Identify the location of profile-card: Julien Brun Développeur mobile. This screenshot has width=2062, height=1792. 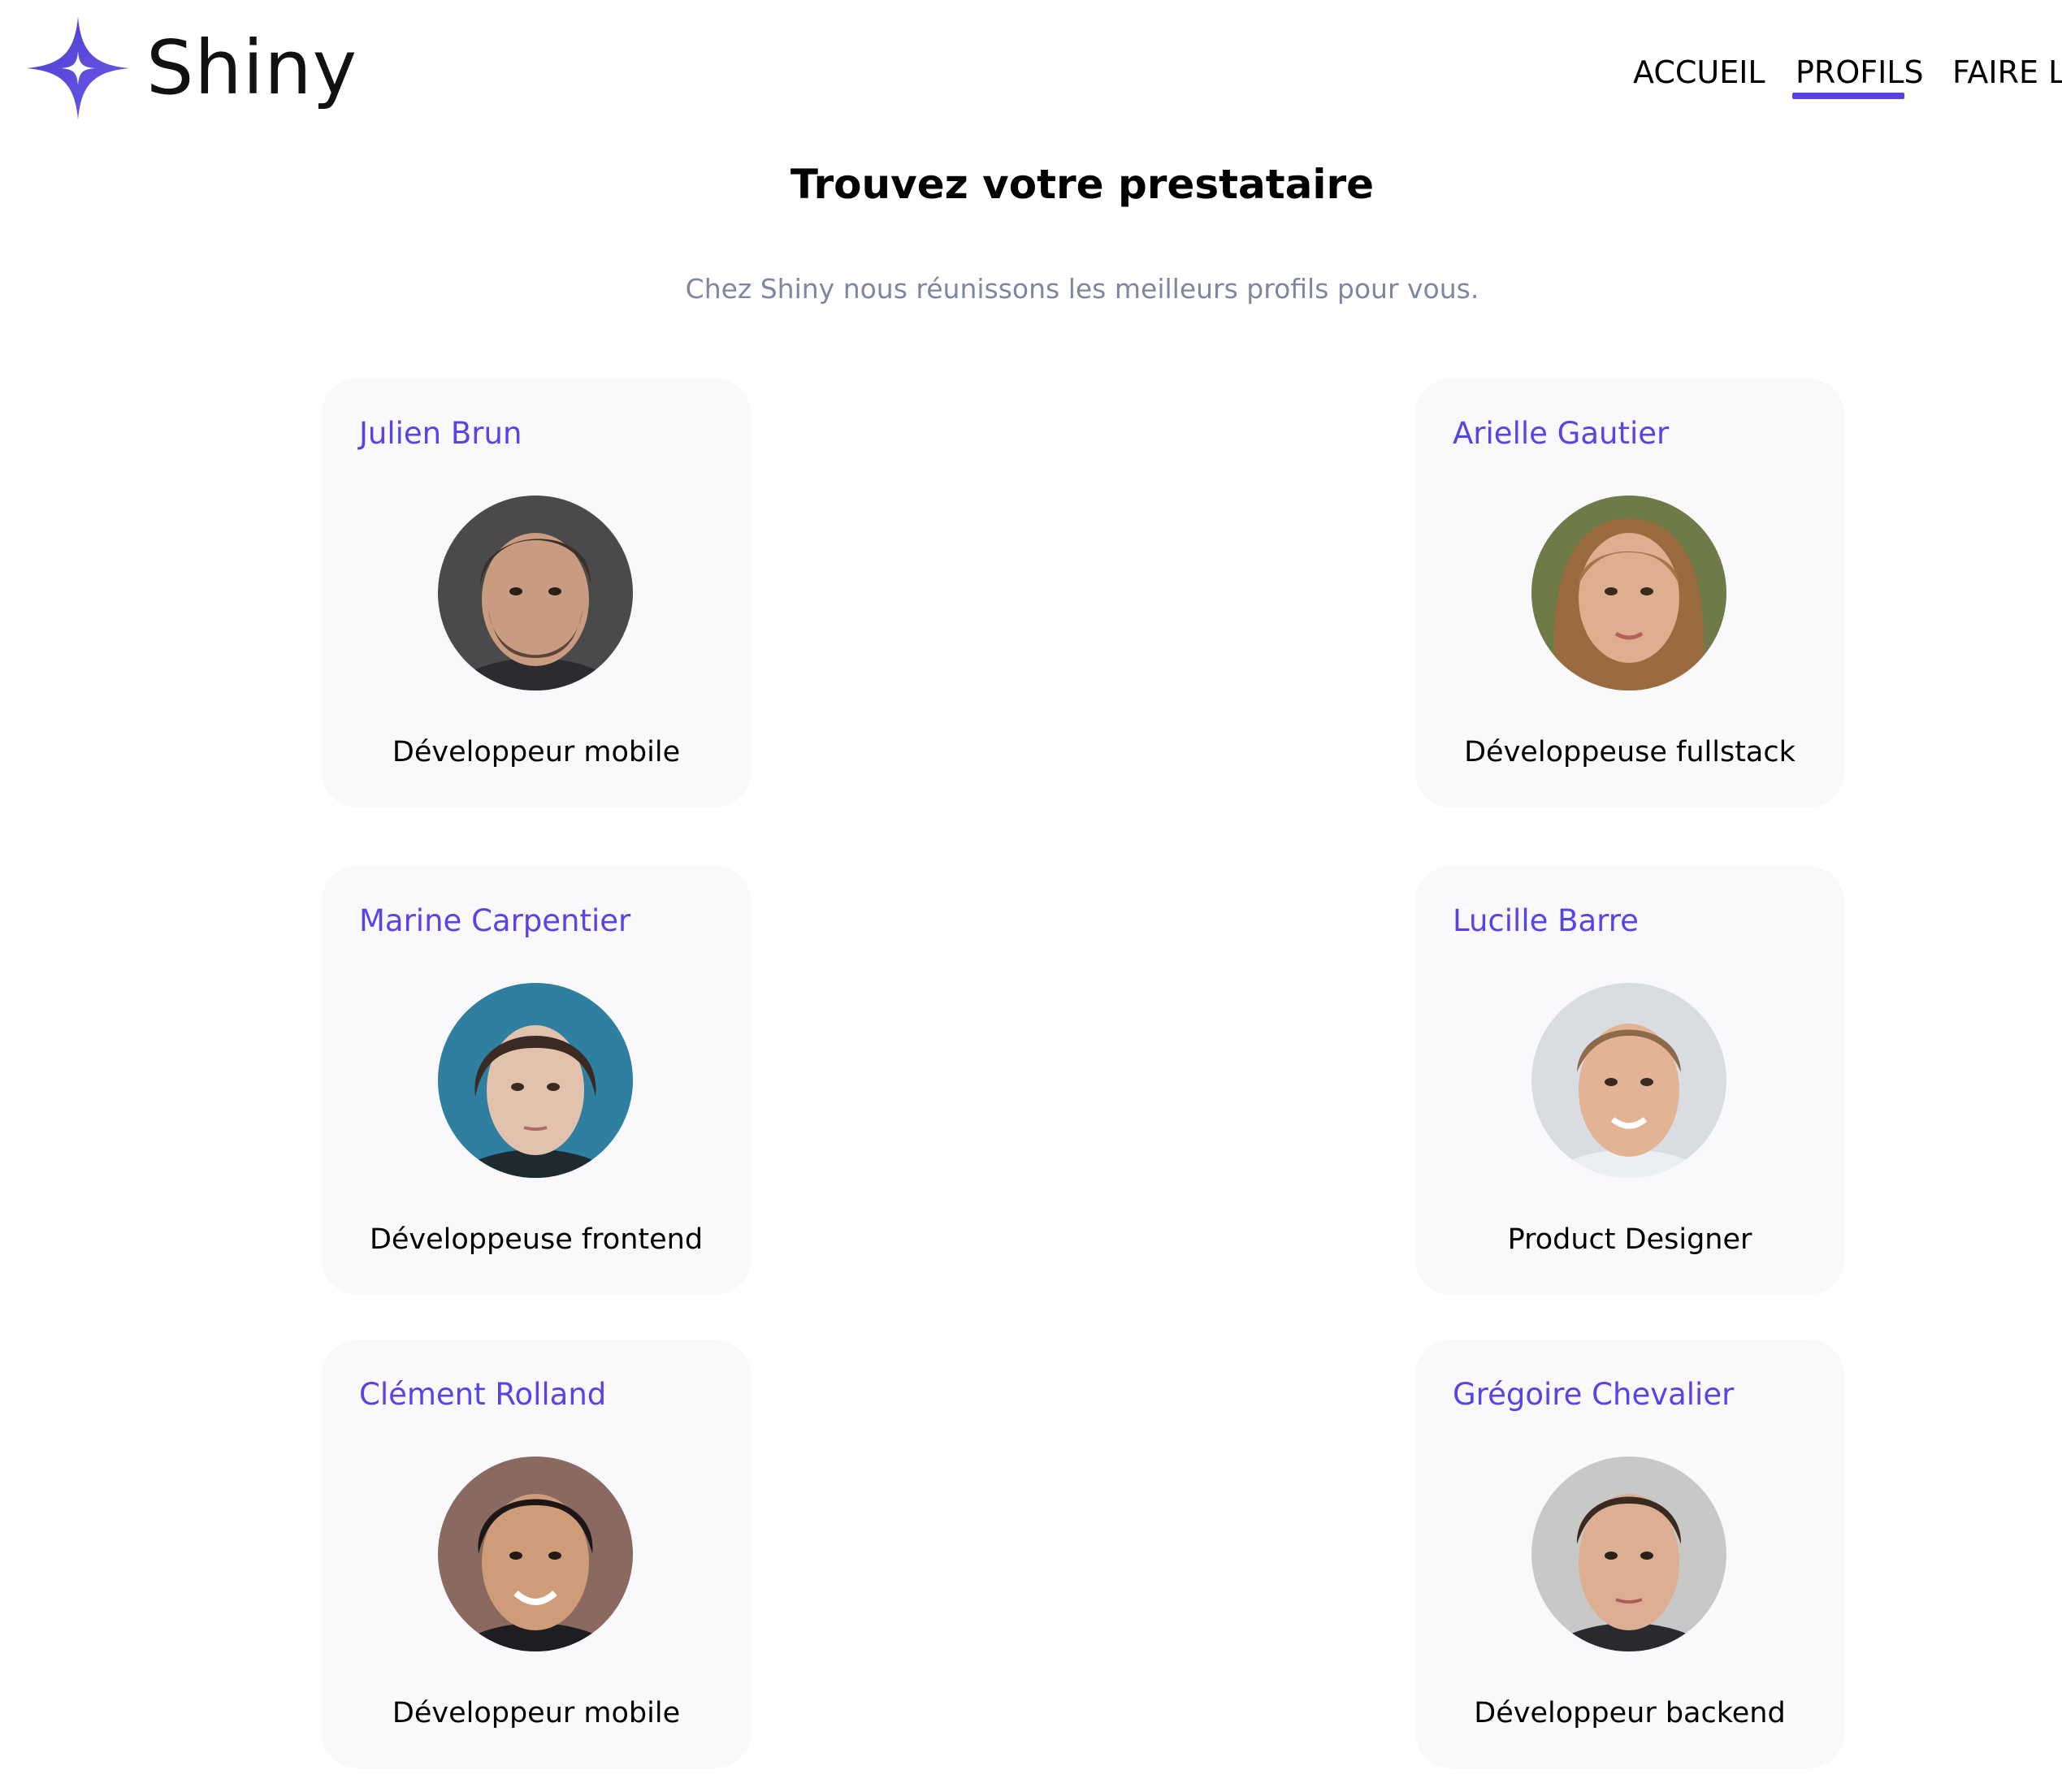
(536, 593).